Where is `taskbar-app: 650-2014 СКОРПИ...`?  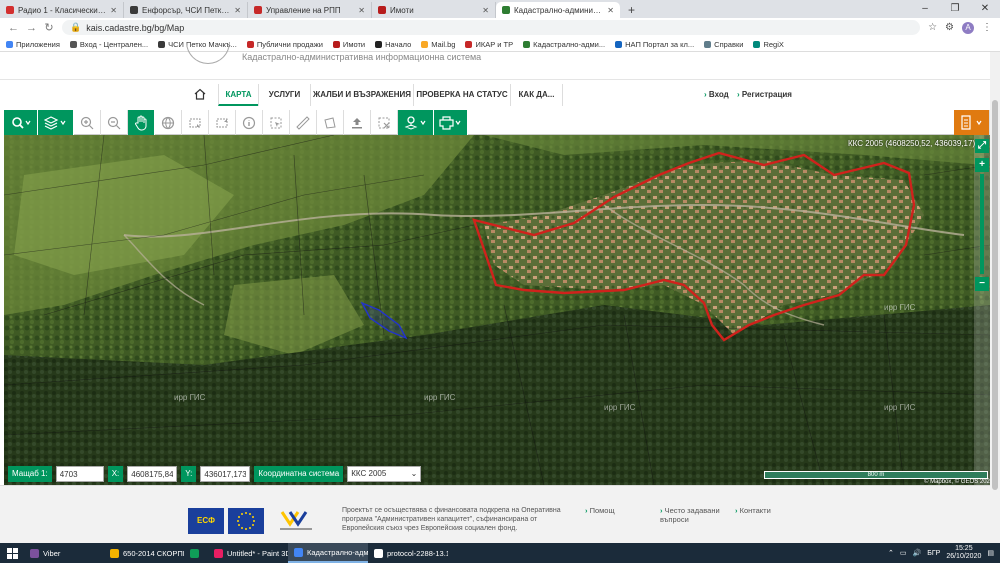 taskbar-app: 650-2014 СКОРПИ... is located at coordinates (144, 553).